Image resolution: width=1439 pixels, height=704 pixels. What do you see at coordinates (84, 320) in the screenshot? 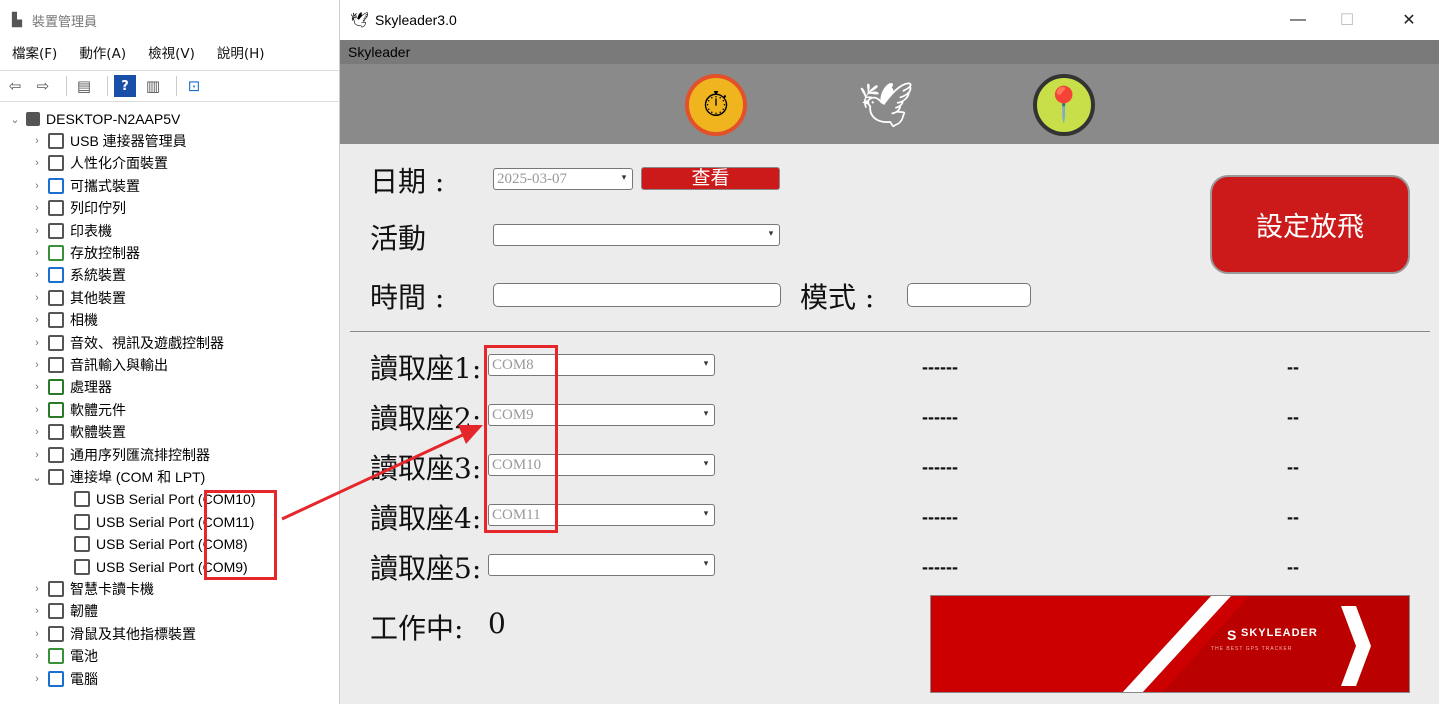
I see `tree-item-label: 相機` at bounding box center [84, 320].